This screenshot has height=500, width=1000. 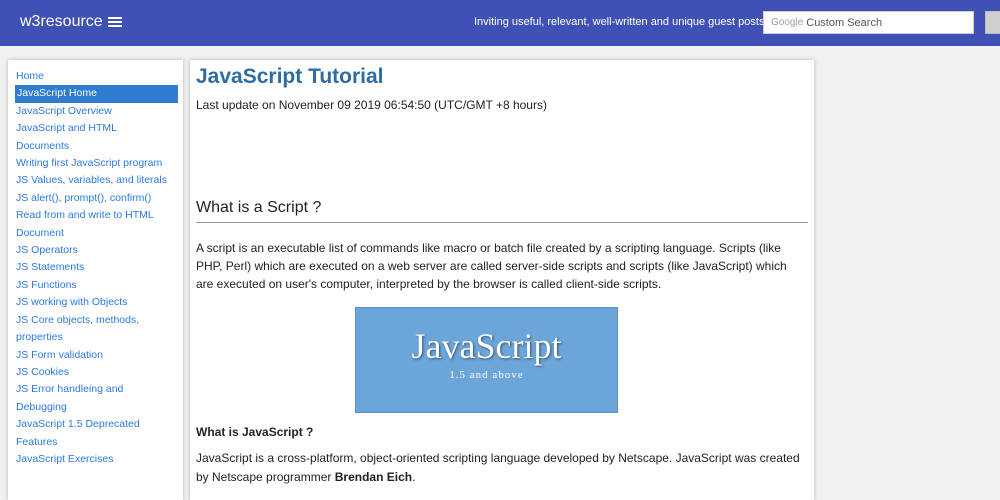 I want to click on author-name: Brendan Eich, so click(x=373, y=477).